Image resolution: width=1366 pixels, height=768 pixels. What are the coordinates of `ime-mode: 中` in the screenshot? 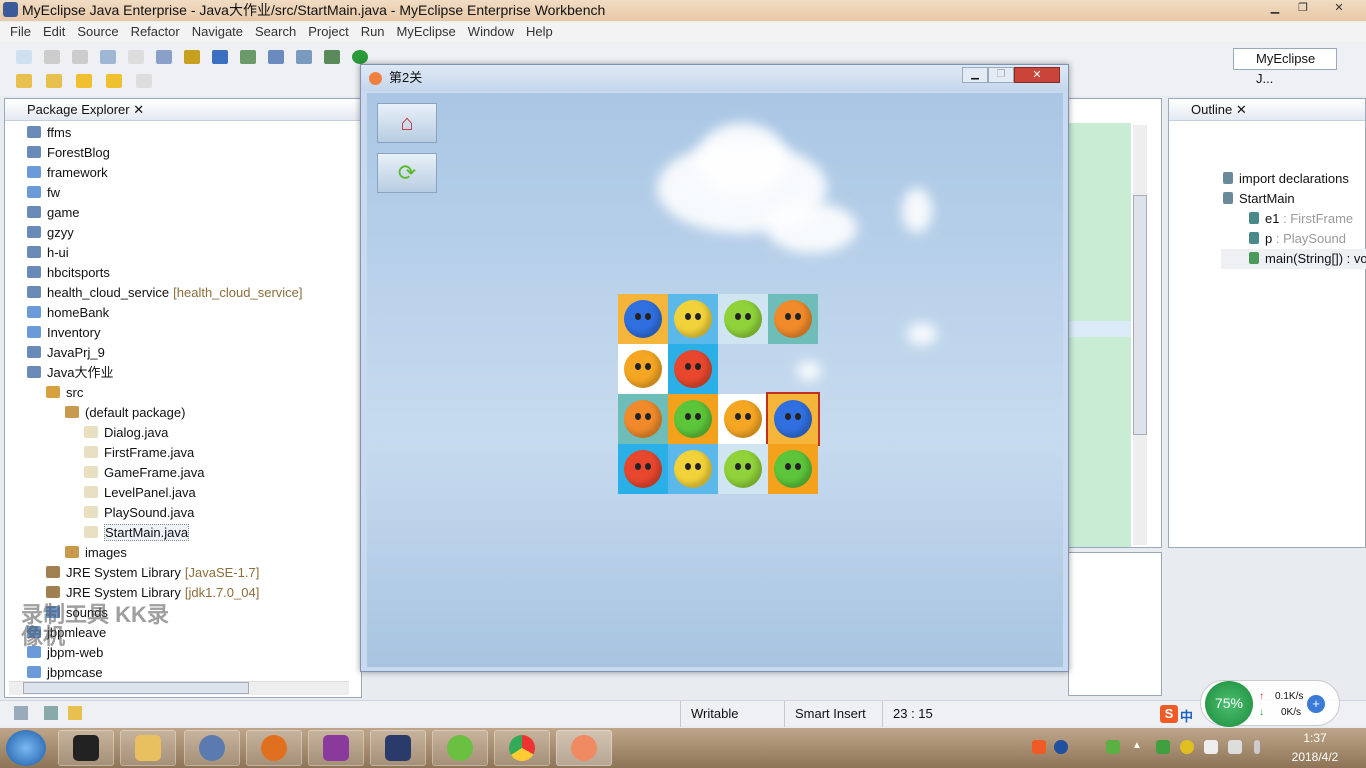 It's located at (1186, 715).